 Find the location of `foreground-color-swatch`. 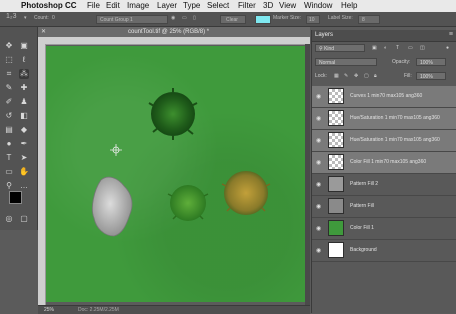

foreground-color-swatch is located at coordinates (15, 197).